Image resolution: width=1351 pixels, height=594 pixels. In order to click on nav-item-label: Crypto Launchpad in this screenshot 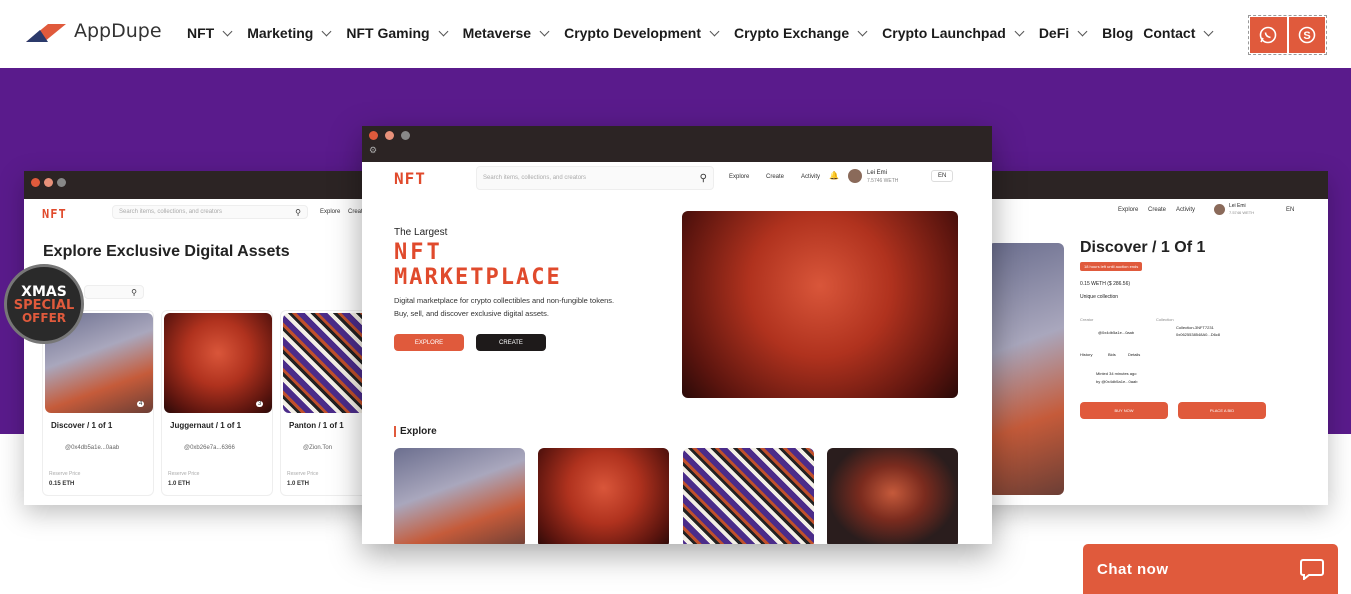, I will do `click(944, 33)`.